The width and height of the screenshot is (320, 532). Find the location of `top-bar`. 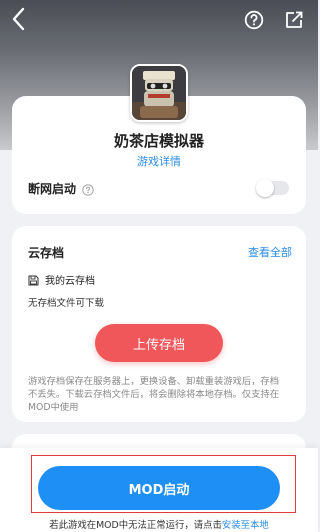

top-bar is located at coordinates (159, 20).